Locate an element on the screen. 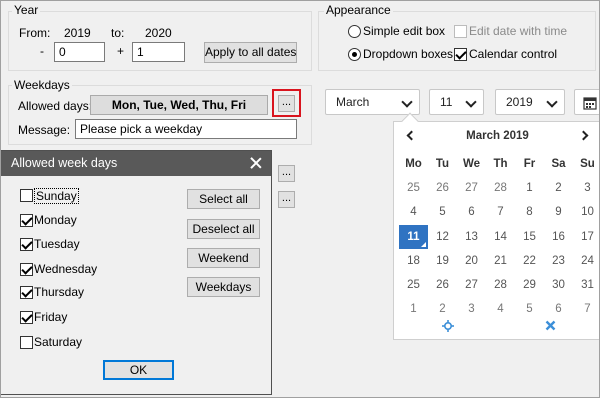 This screenshot has height=398, width=600. year-dropdown: 2019 is located at coordinates (530, 102).